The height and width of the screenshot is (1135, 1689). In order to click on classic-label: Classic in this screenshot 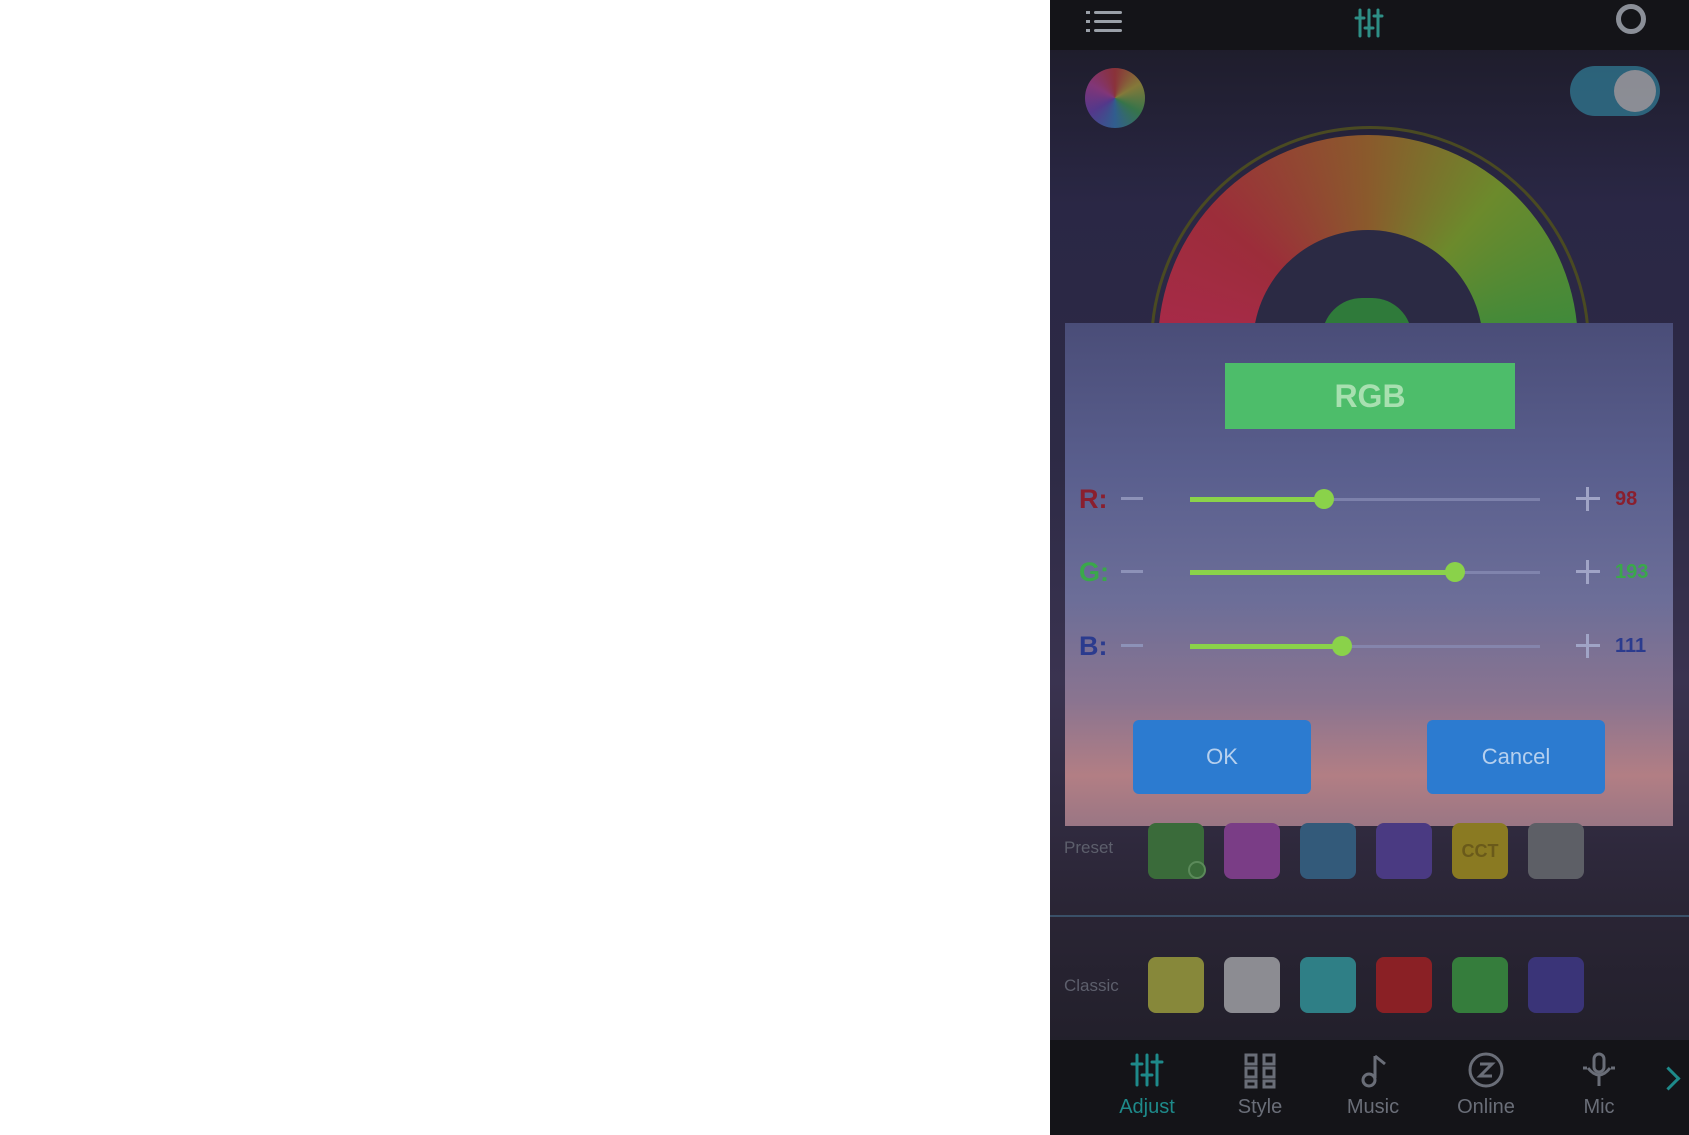, I will do `click(1091, 985)`.